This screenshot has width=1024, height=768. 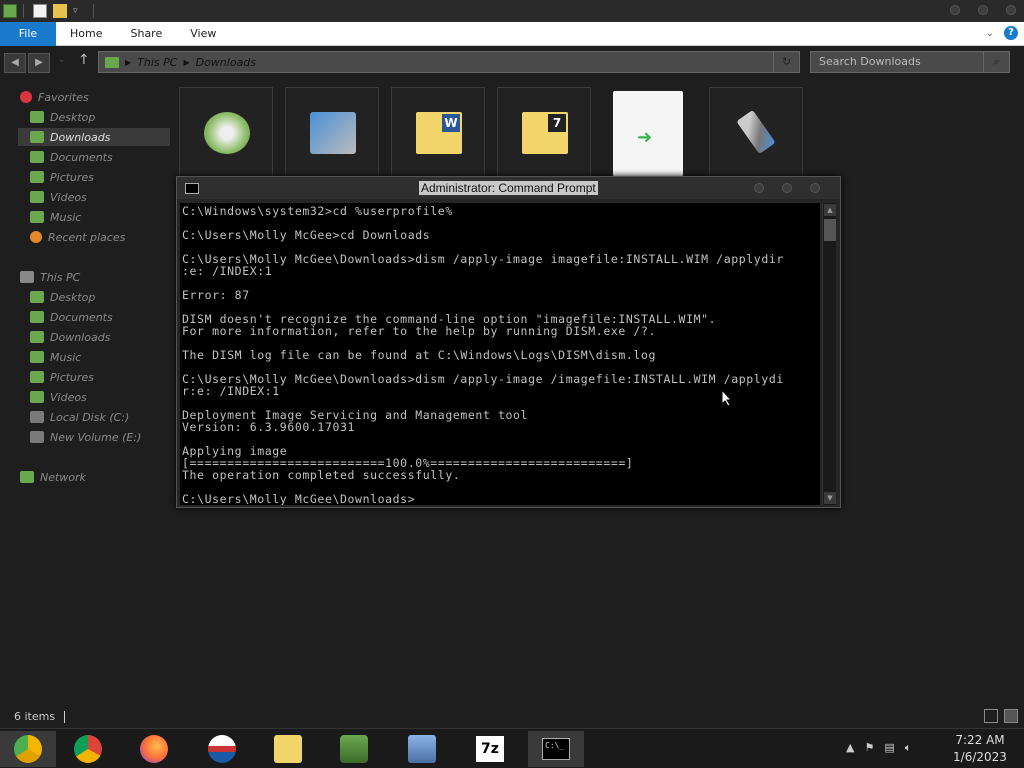 I want to click on breadcrumb-downloads: Downloads, so click(x=226, y=62).